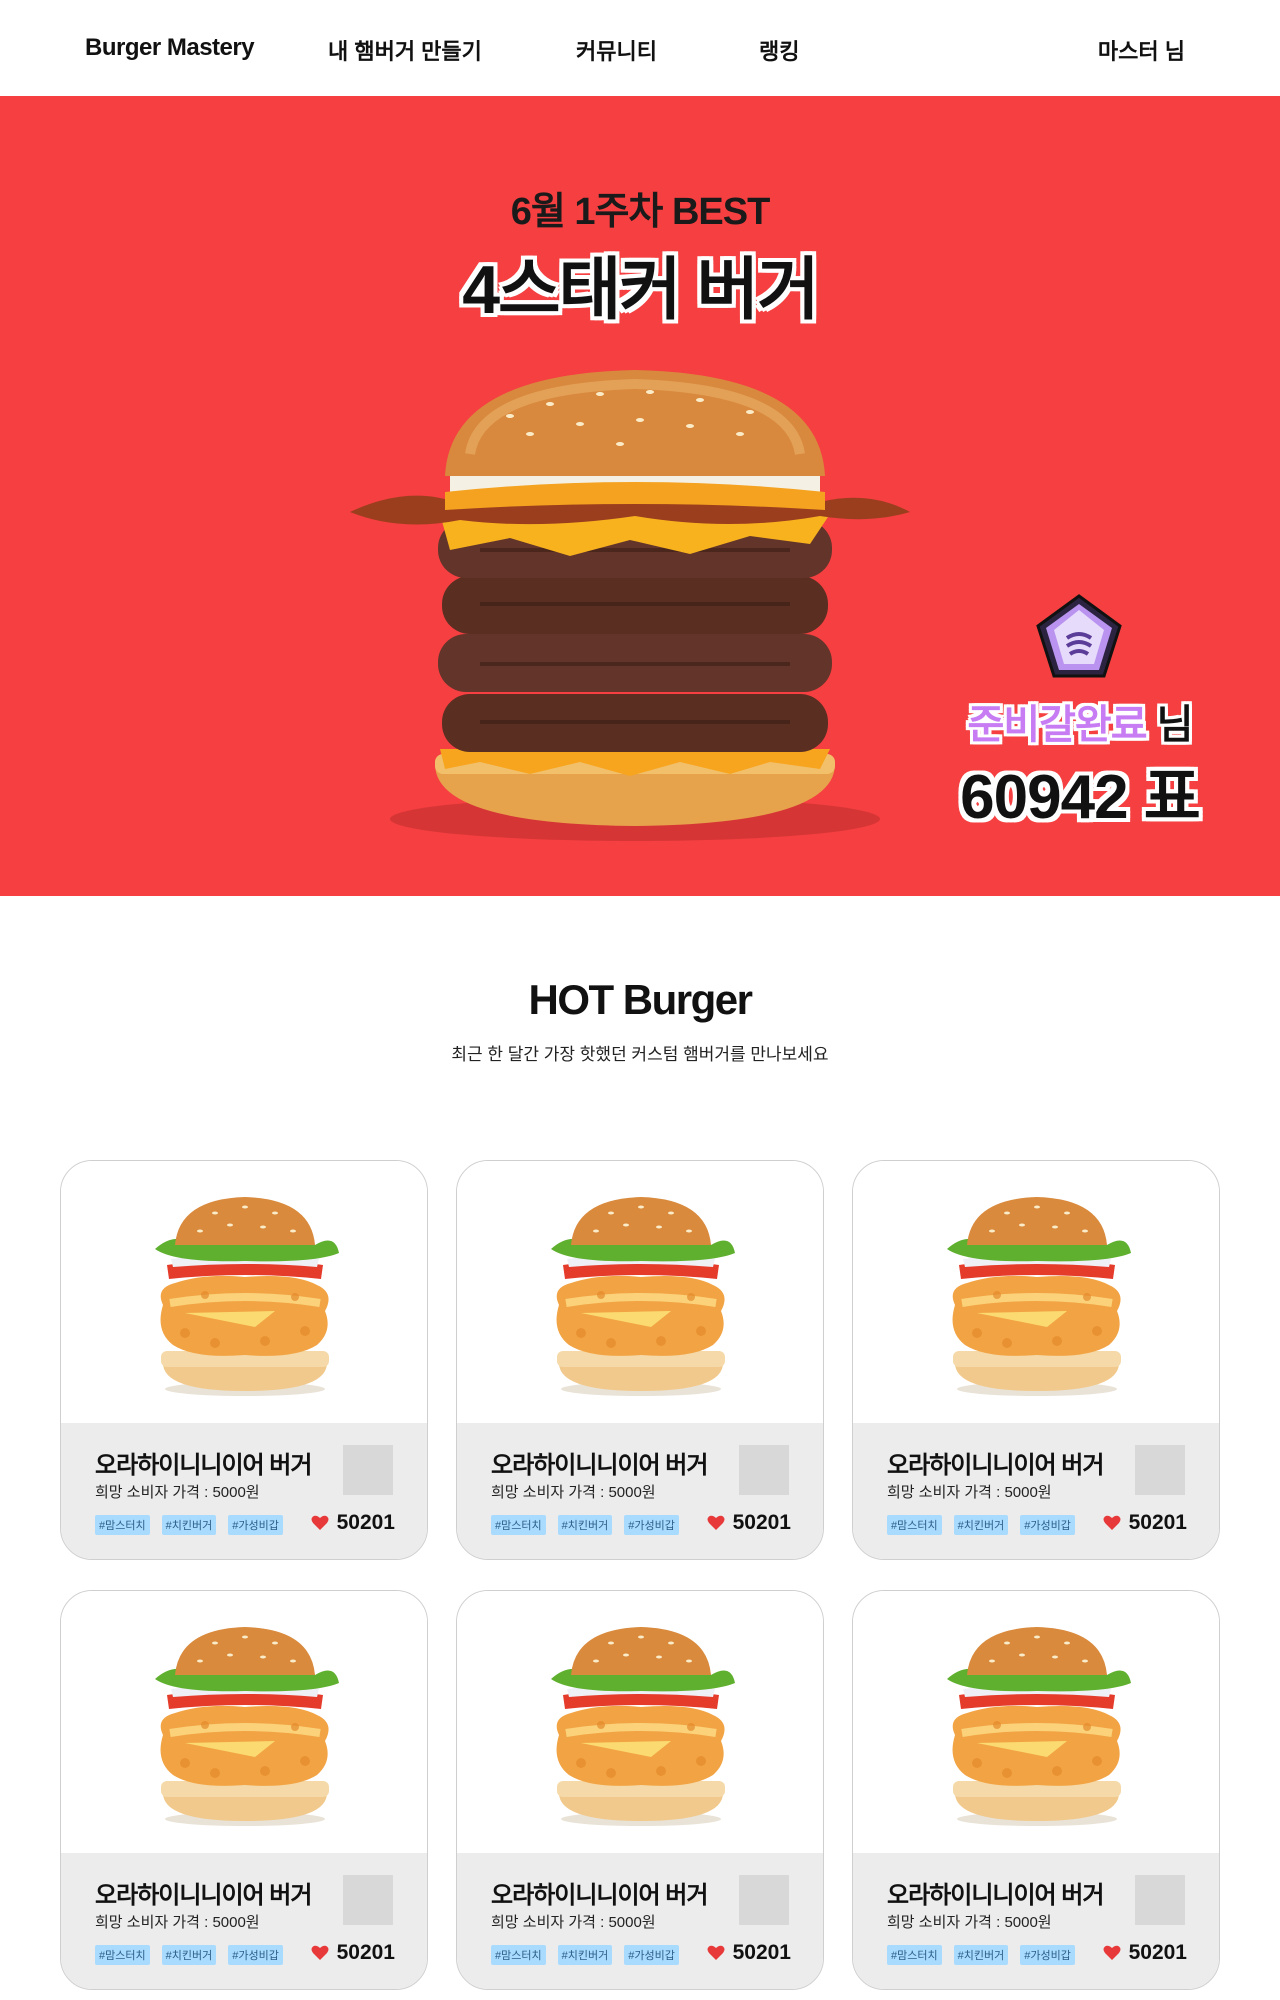 This screenshot has height=2000, width=1280. Describe the element at coordinates (640, 212) in the screenshot. I see `hero-subtitle: 6월 1주차 BEST` at that location.